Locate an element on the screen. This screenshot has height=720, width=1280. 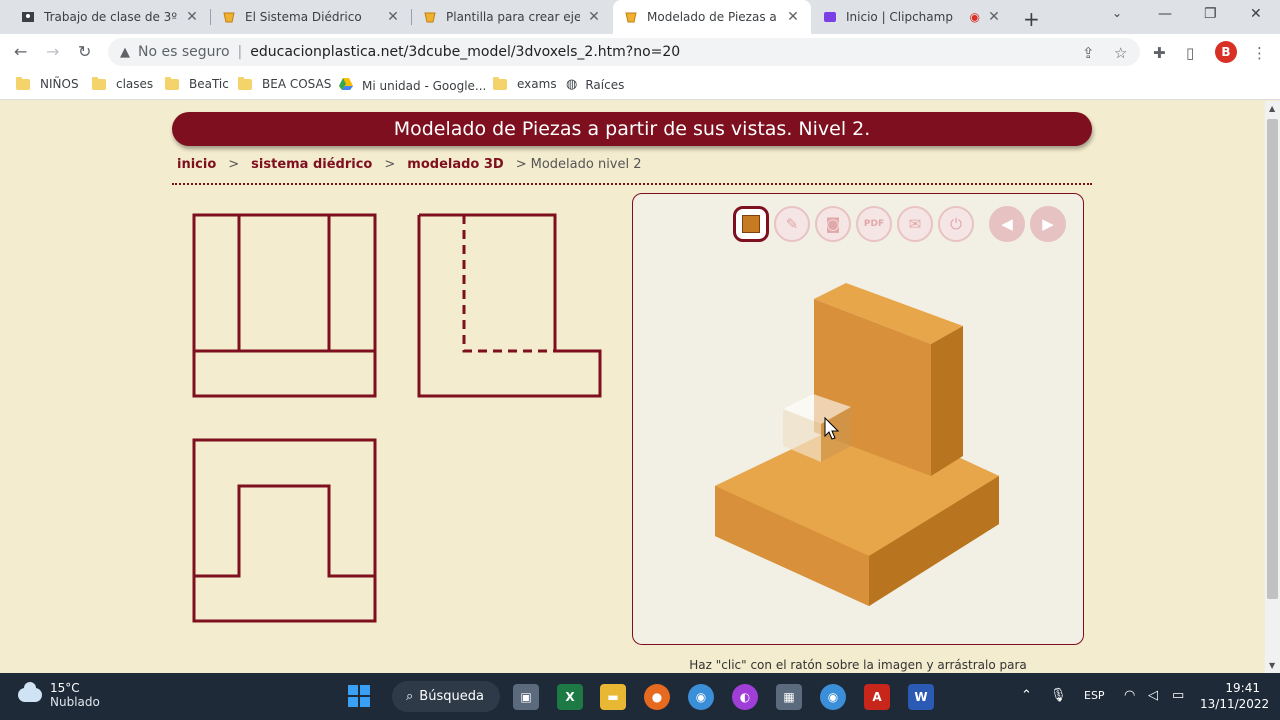
bookmark-star-icon: ☆ is located at coordinates (1120, 53).